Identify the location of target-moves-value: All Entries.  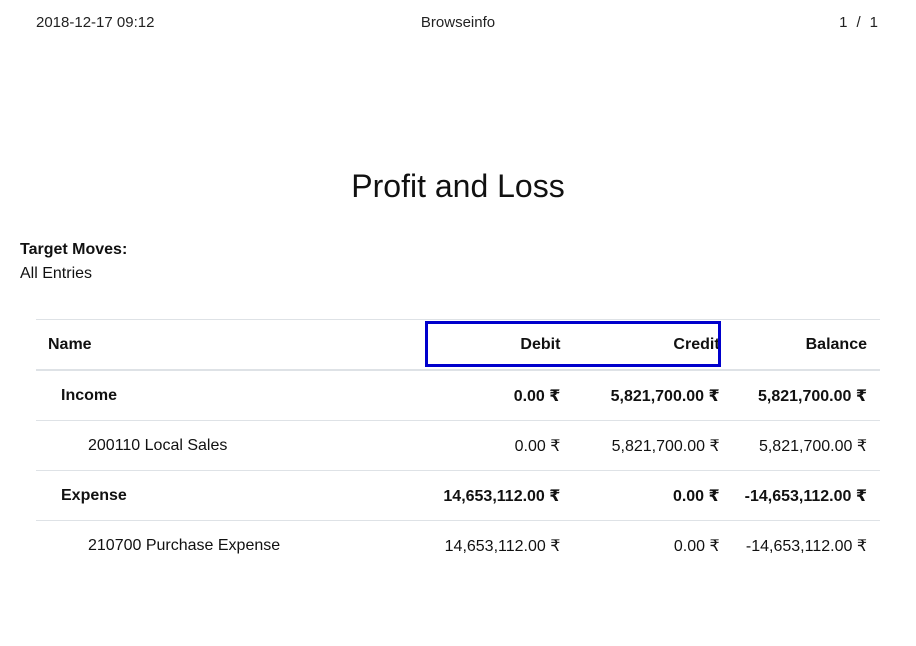
(56, 273).